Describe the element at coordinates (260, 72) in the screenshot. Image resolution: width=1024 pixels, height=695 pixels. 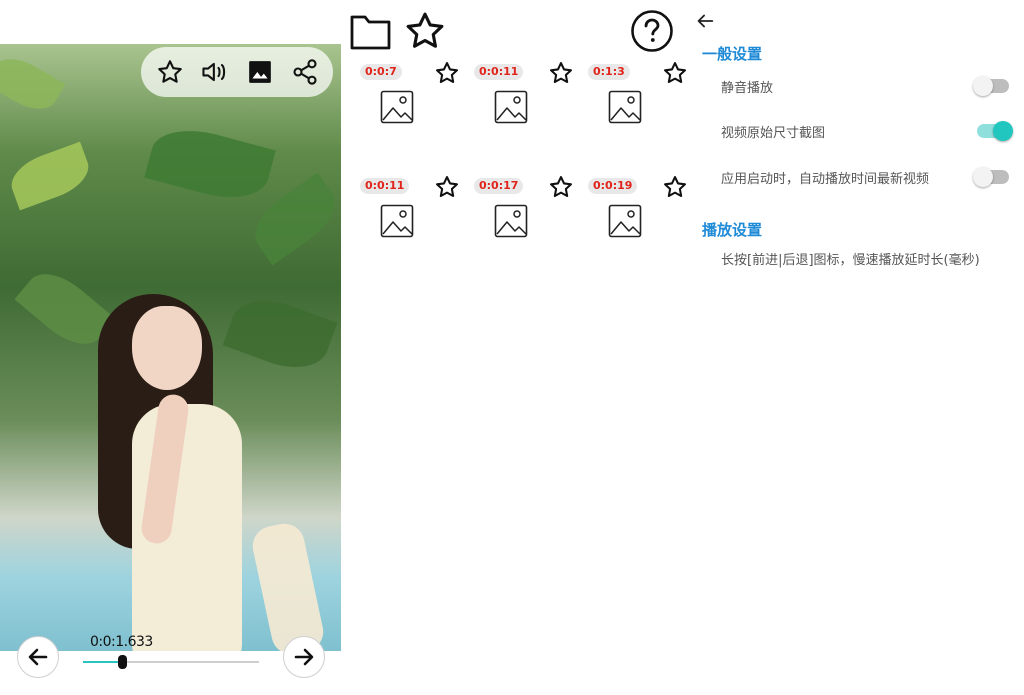
I see `image-icon` at that location.